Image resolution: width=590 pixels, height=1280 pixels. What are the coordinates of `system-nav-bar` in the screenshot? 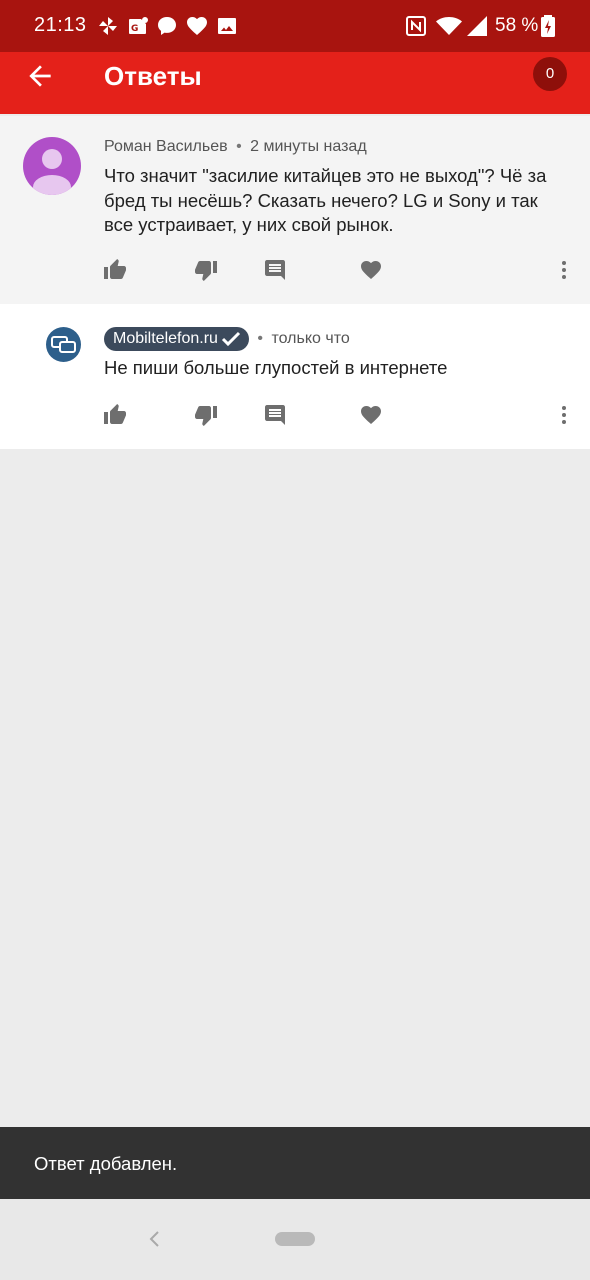 It's located at (295, 1239).